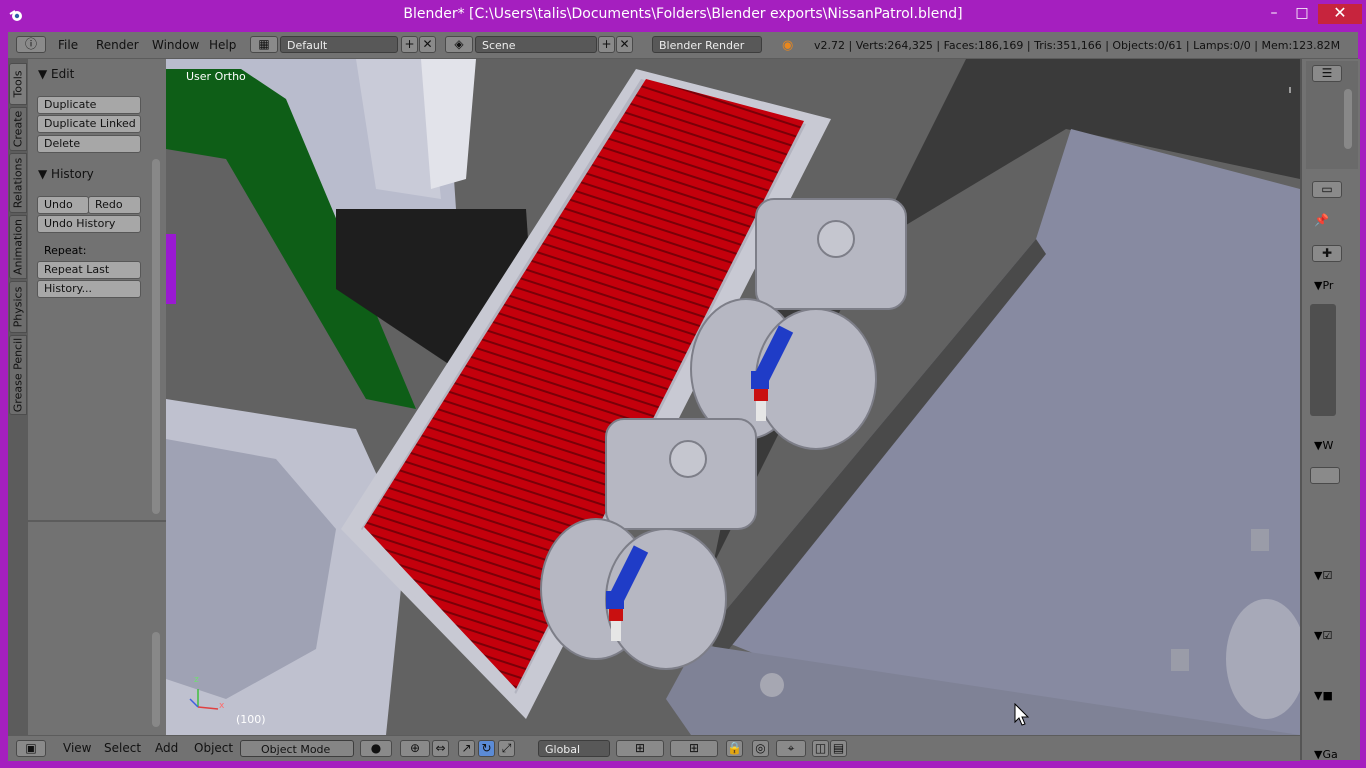  What do you see at coordinates (1323, 360) in the screenshot?
I see `preview-area` at bounding box center [1323, 360].